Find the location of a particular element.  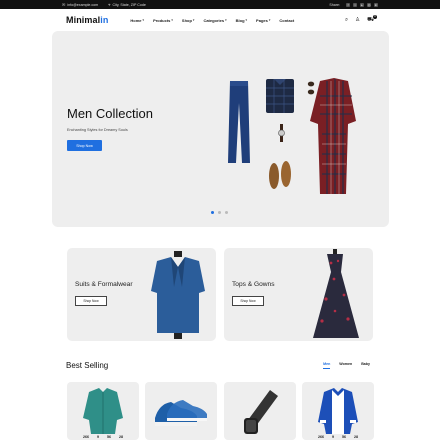

twitter-icon: t is located at coordinates (355, 4).